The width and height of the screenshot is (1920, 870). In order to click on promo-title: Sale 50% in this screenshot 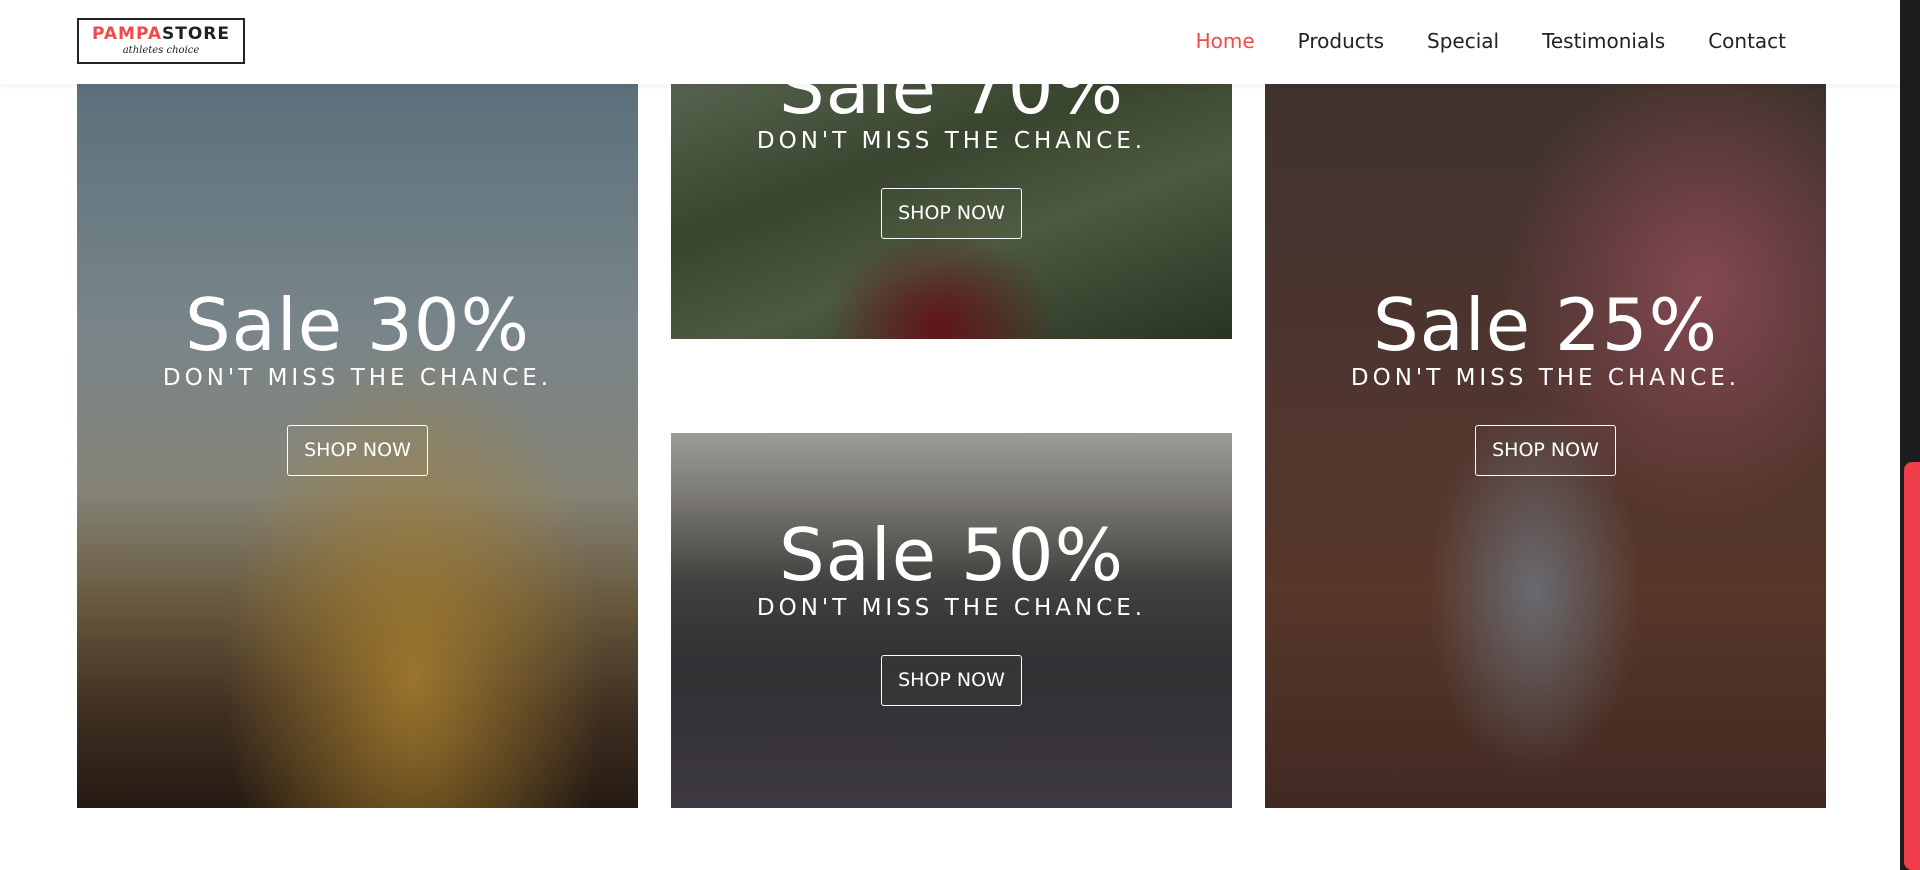, I will do `click(951, 555)`.